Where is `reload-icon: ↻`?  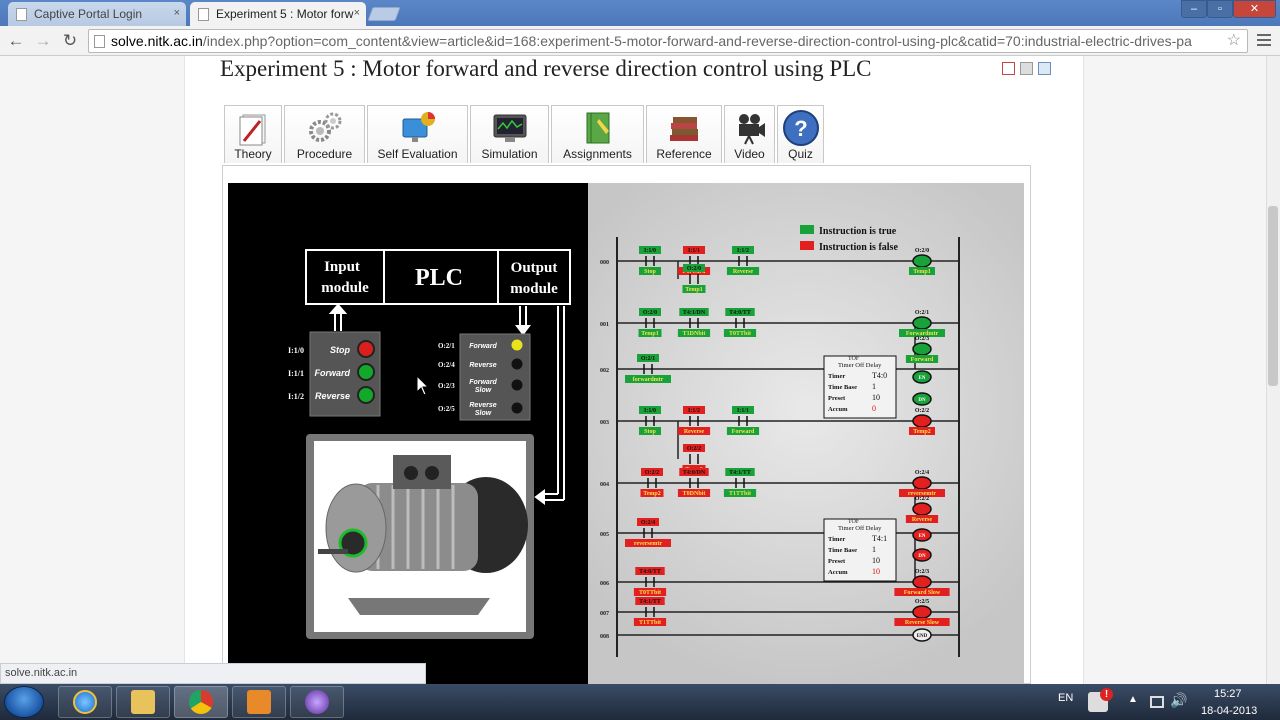 reload-icon: ↻ is located at coordinates (70, 41).